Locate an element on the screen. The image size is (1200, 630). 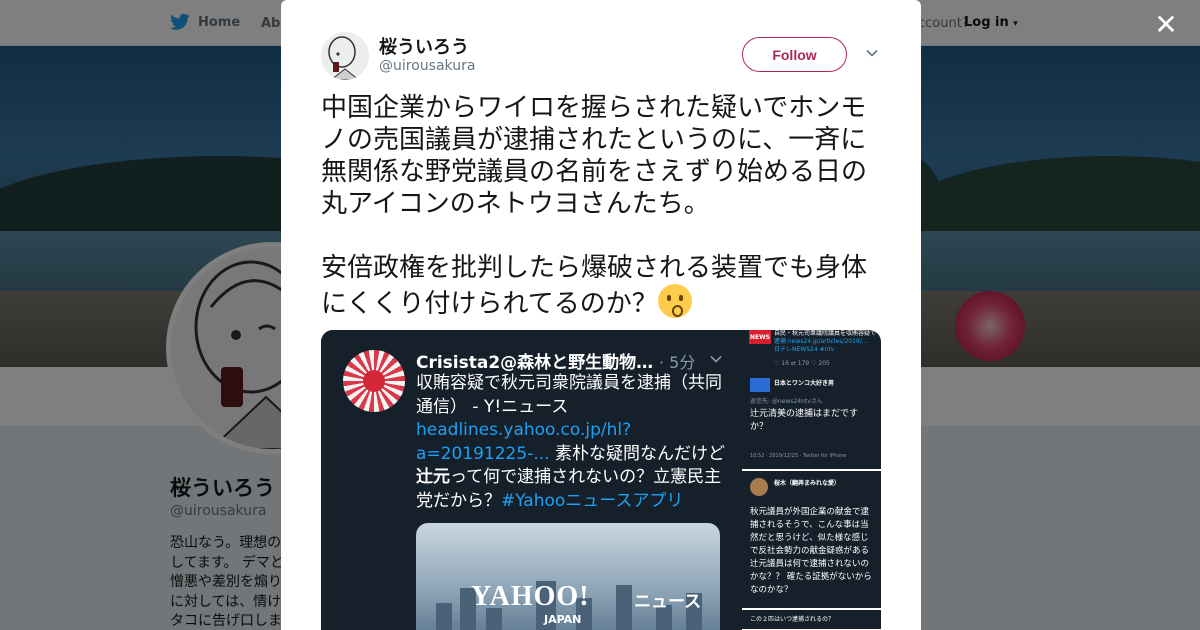
thumb1-line: 自民・秋元司衆議院議員を収賄容疑で is located at coordinates (825, 333).